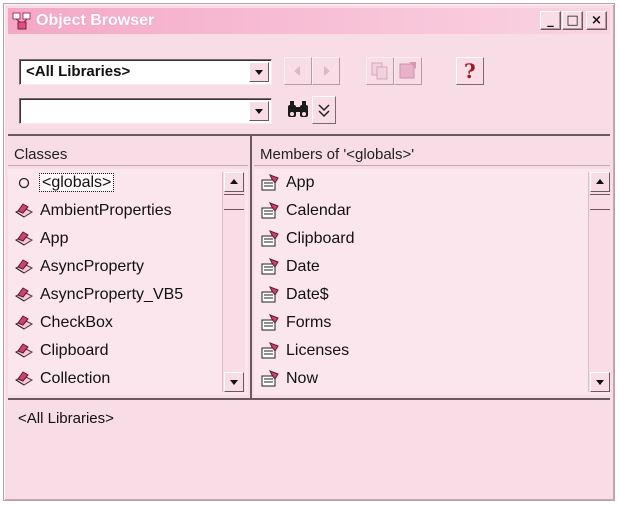 The height and width of the screenshot is (505, 619). Describe the element at coordinates (24, 183) in the screenshot. I see `globals-circle-icon` at that location.